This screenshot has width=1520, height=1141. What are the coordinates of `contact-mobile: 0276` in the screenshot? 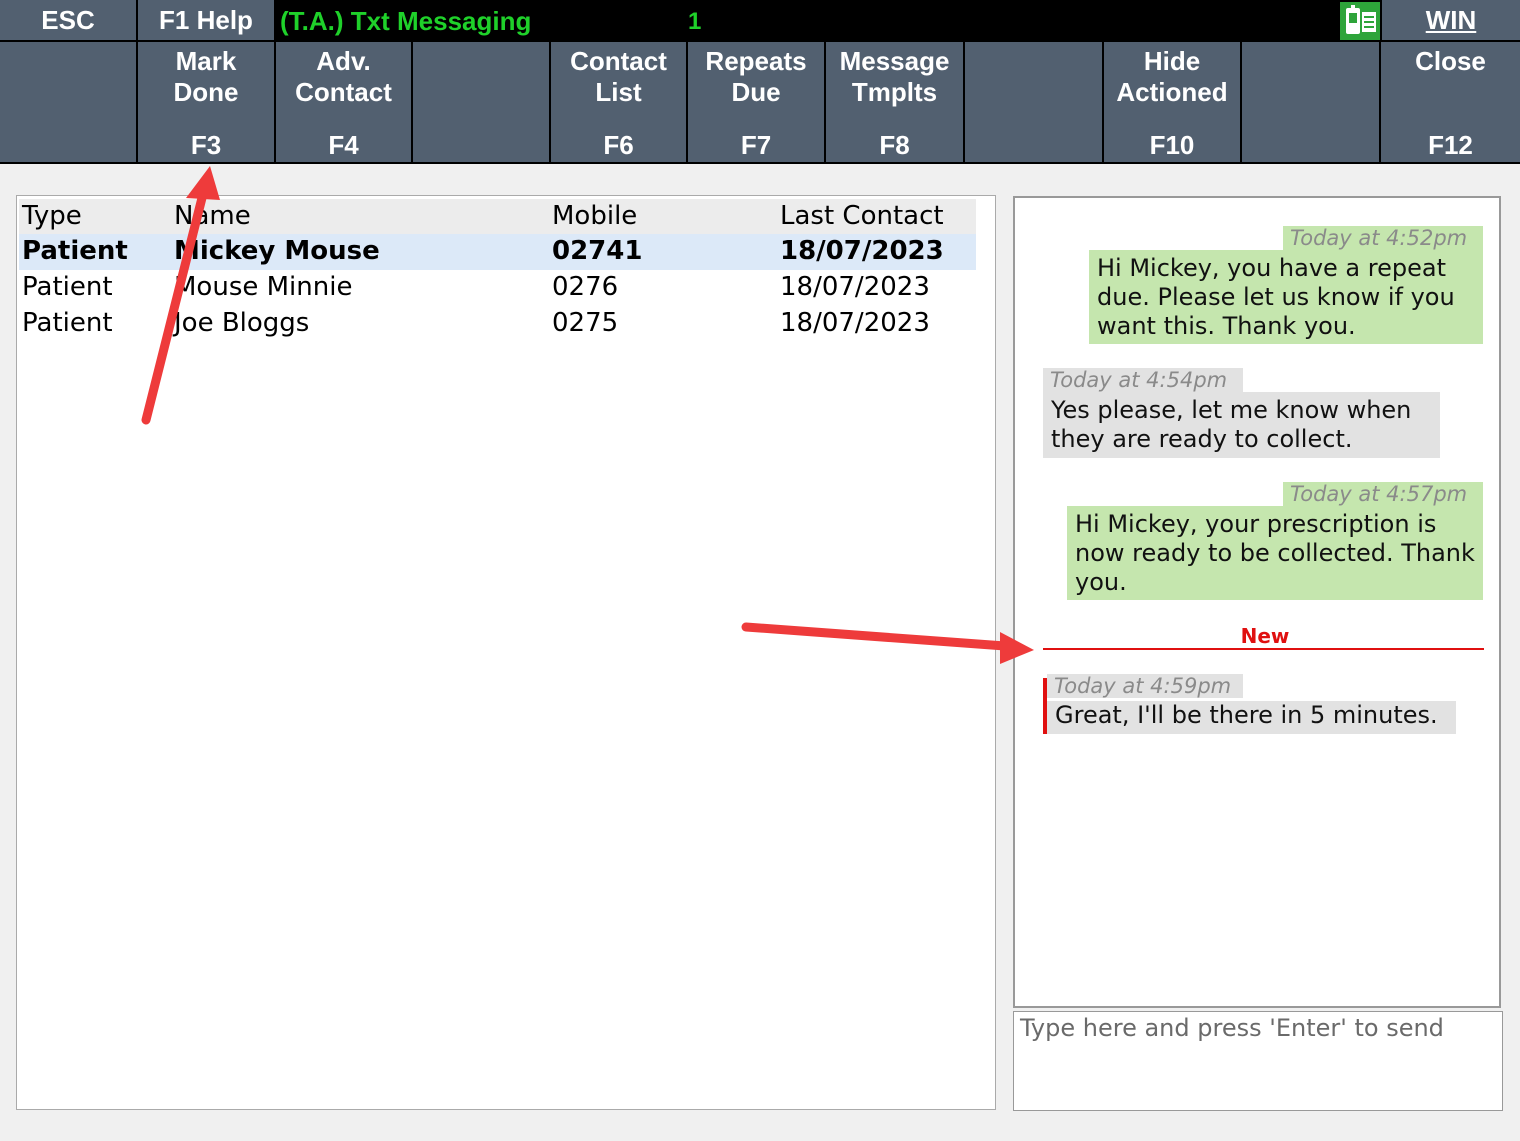 It's located at (585, 287).